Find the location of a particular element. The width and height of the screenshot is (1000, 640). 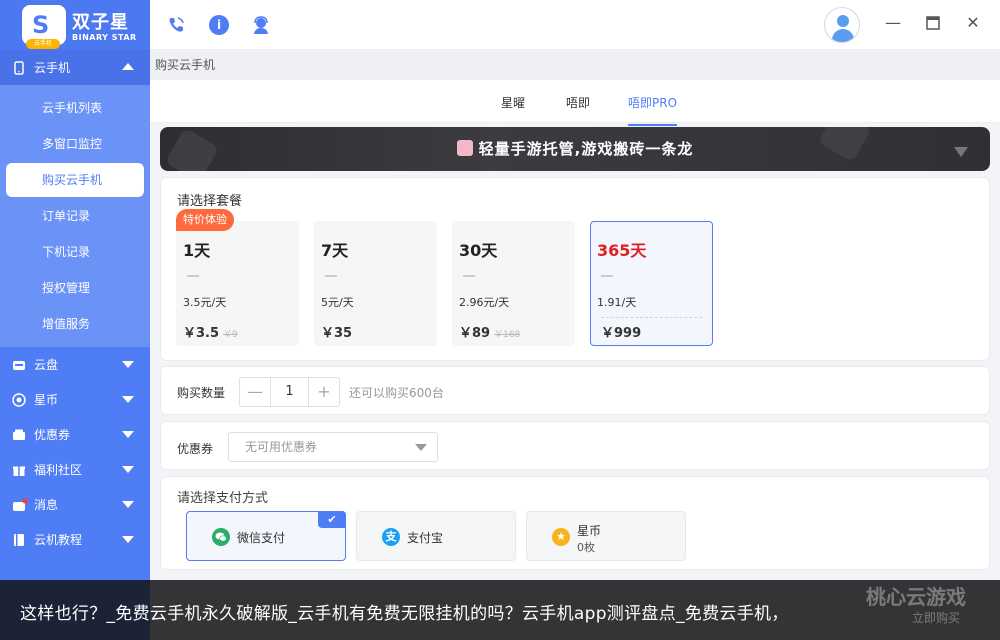

wechat-icon is located at coordinates (221, 537).